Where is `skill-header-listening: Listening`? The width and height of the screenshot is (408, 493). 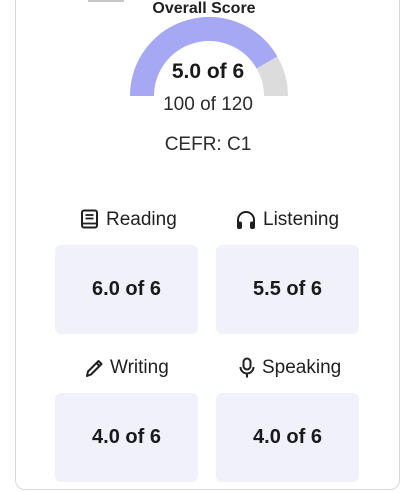
skill-header-listening: Listening is located at coordinates (287, 220).